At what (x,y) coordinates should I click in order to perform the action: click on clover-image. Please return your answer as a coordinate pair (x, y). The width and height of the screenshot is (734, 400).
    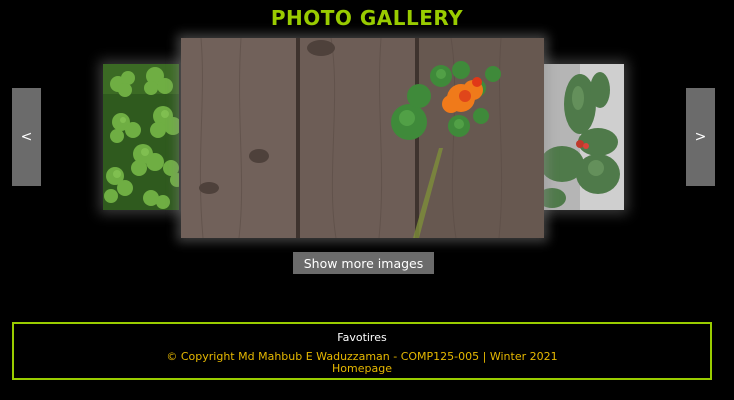
    Looking at the image, I should click on (143, 137).